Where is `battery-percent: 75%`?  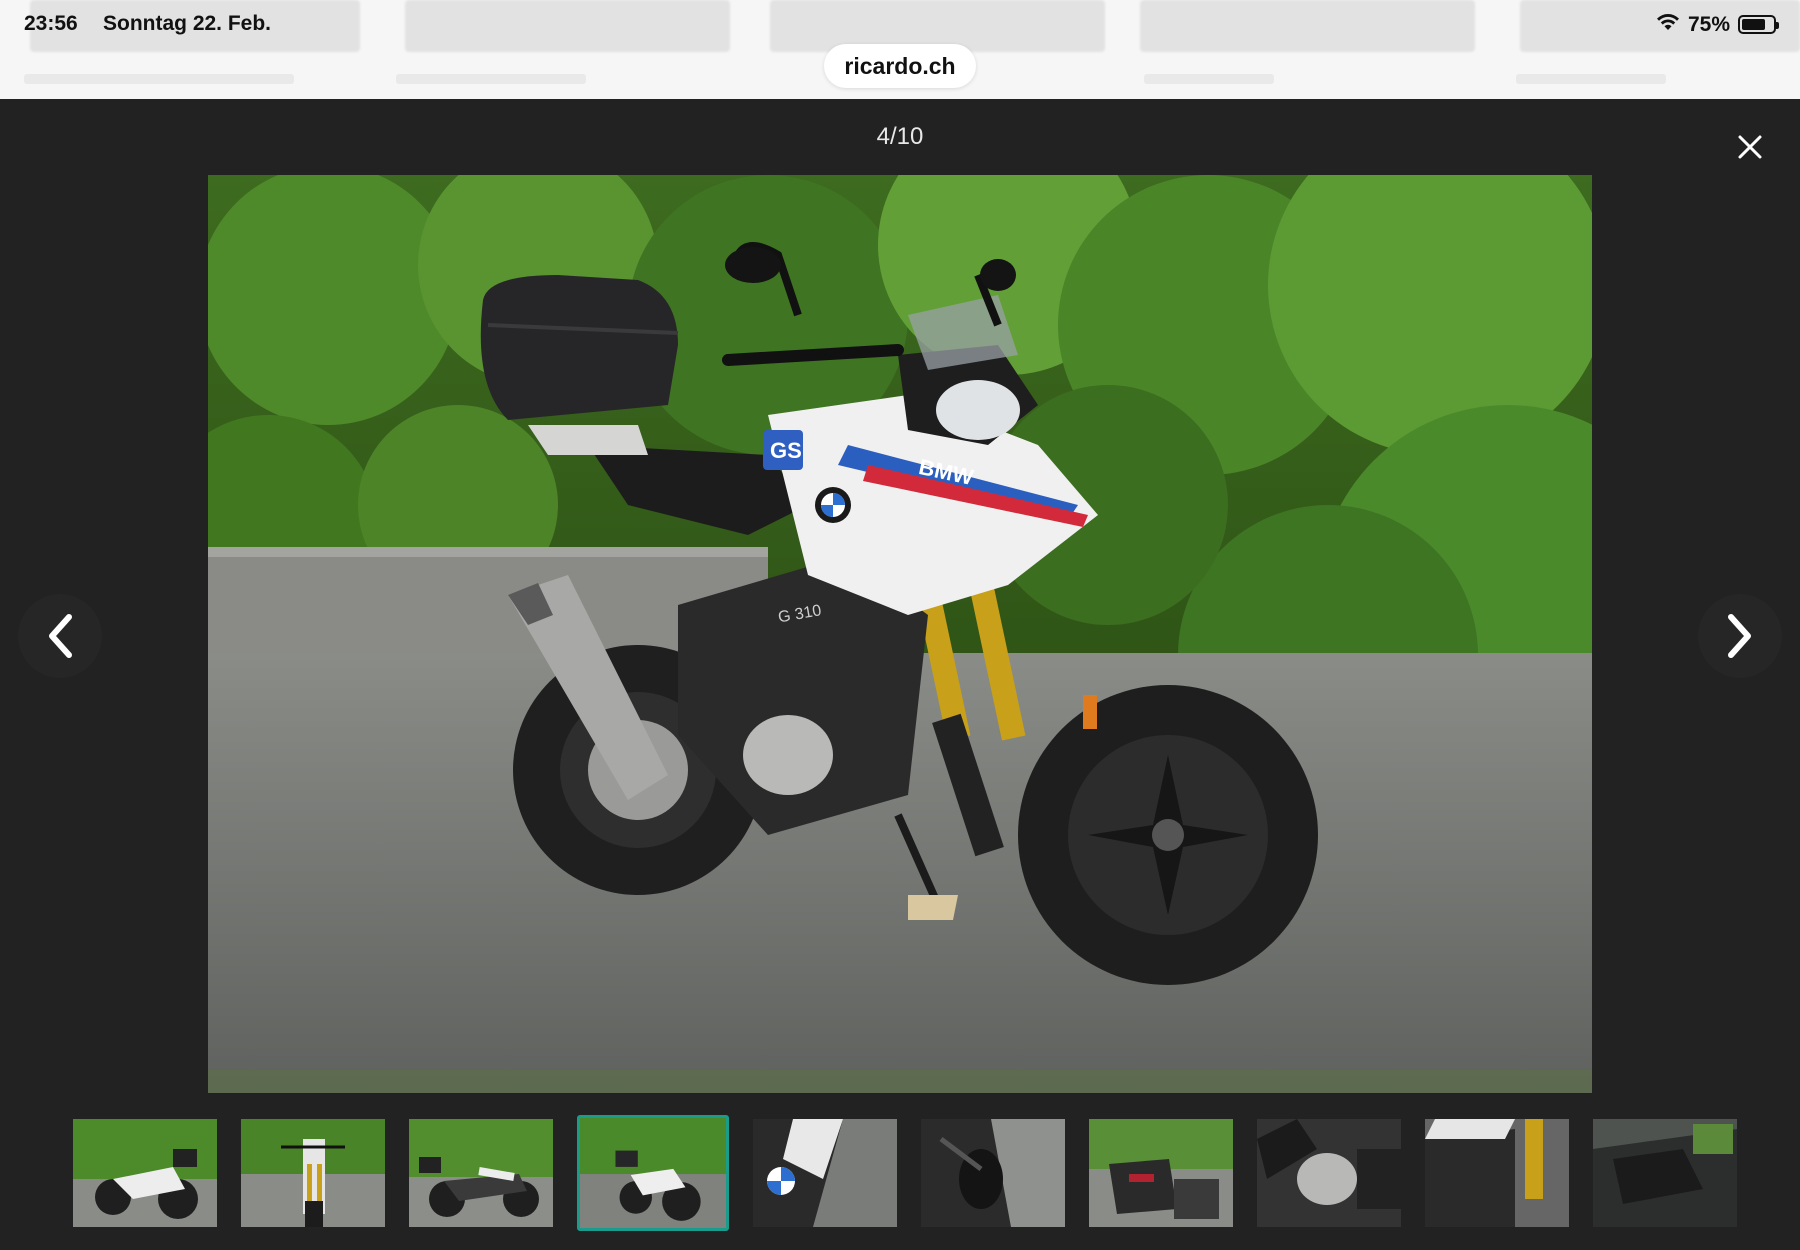 battery-percent: 75% is located at coordinates (1708, 24).